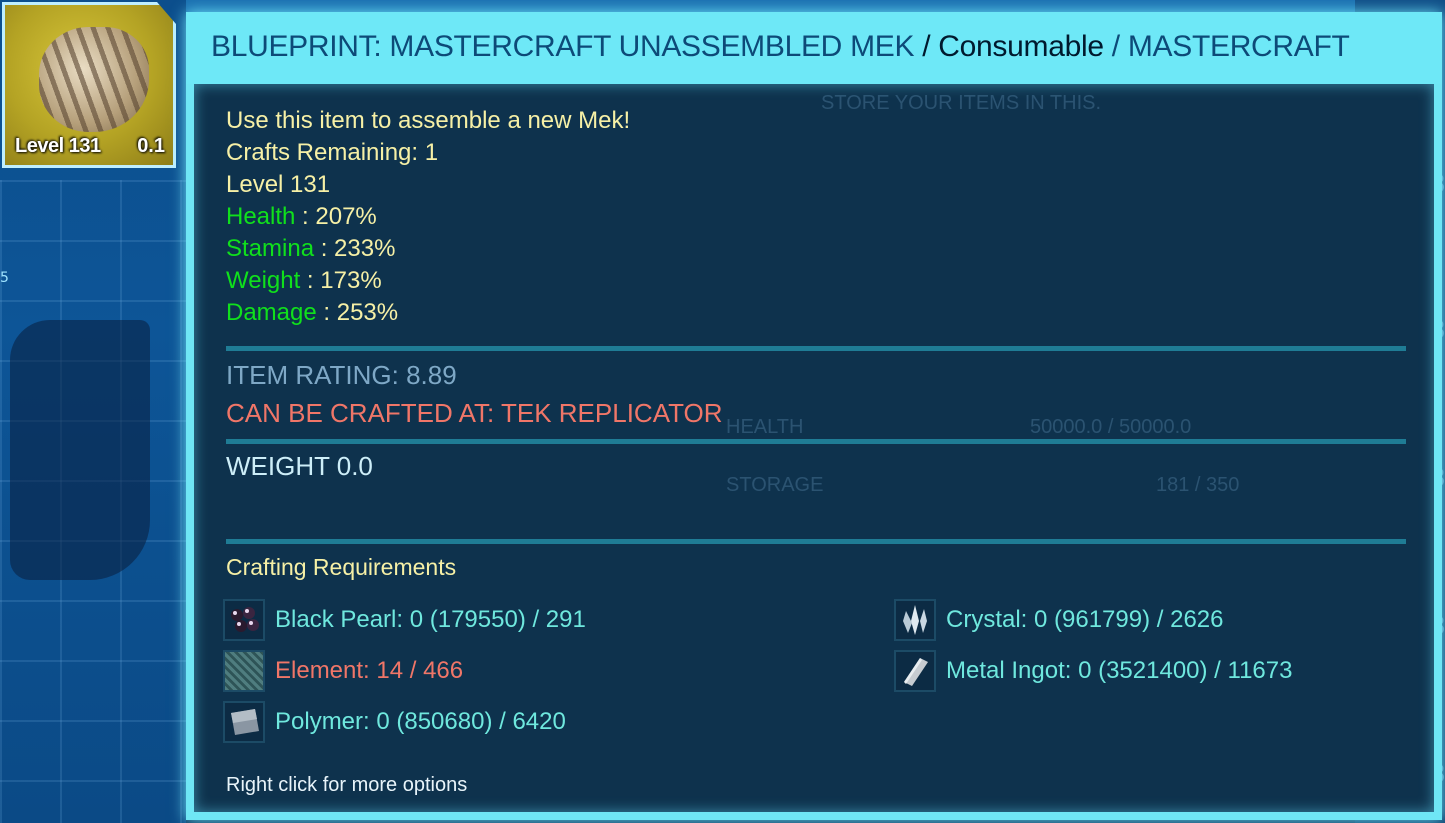 The height and width of the screenshot is (823, 1445). What do you see at coordinates (94, 79) in the screenshot?
I see `unassembled-mek-icon` at bounding box center [94, 79].